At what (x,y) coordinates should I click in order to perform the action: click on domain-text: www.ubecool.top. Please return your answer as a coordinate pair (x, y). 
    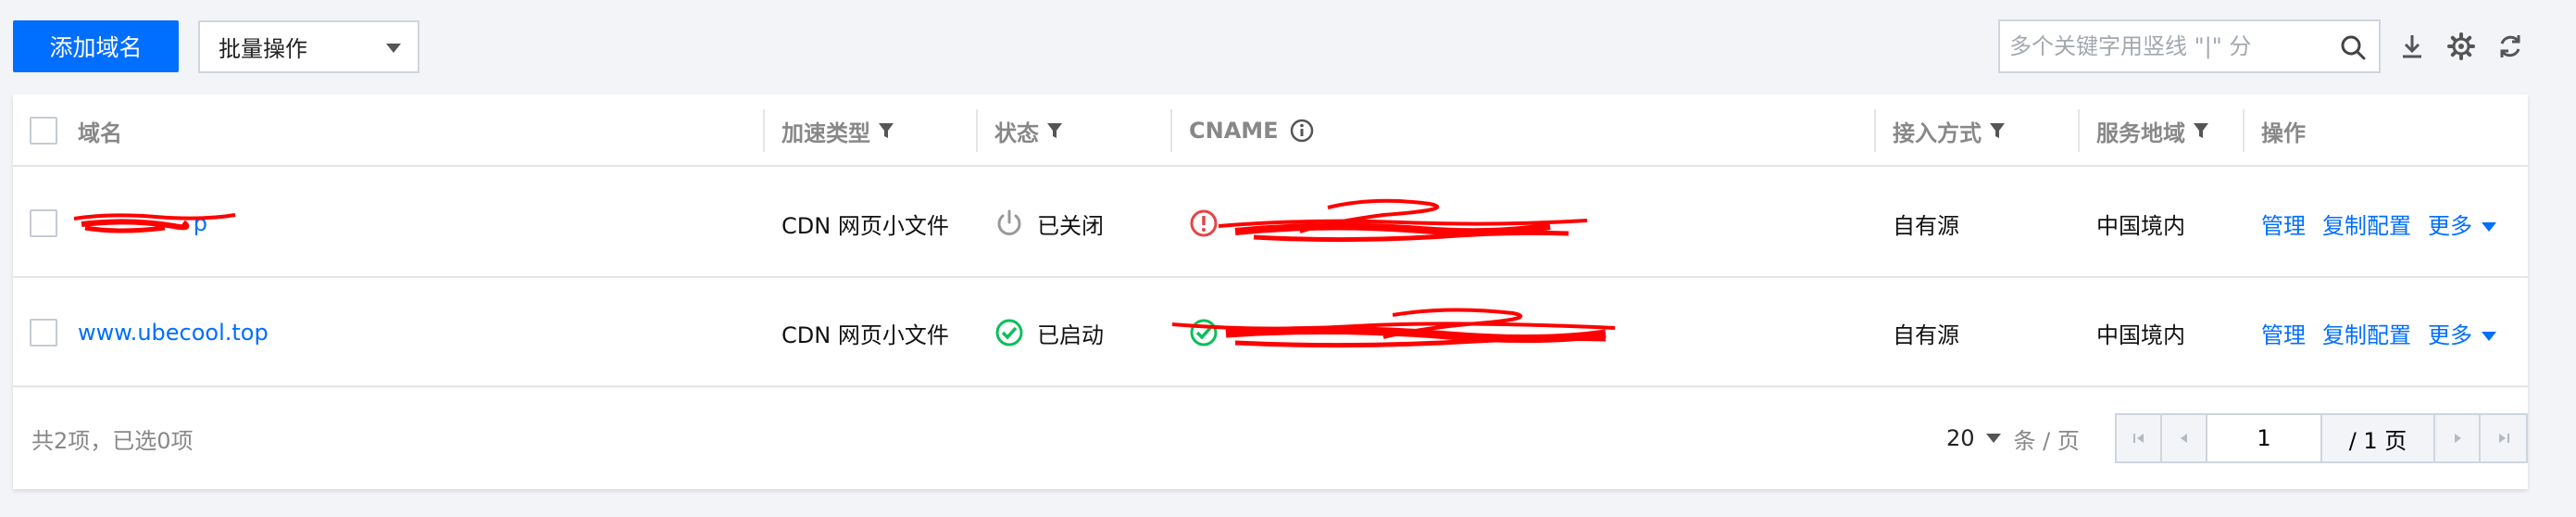
    Looking at the image, I should click on (174, 333).